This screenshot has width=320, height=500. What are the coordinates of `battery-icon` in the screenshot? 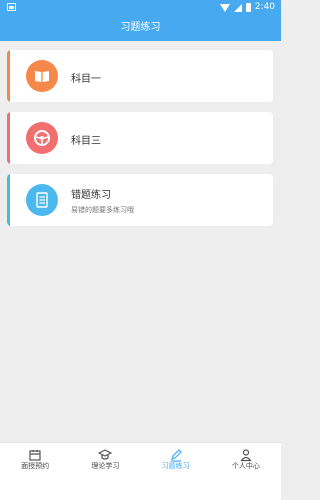 It's located at (248, 7).